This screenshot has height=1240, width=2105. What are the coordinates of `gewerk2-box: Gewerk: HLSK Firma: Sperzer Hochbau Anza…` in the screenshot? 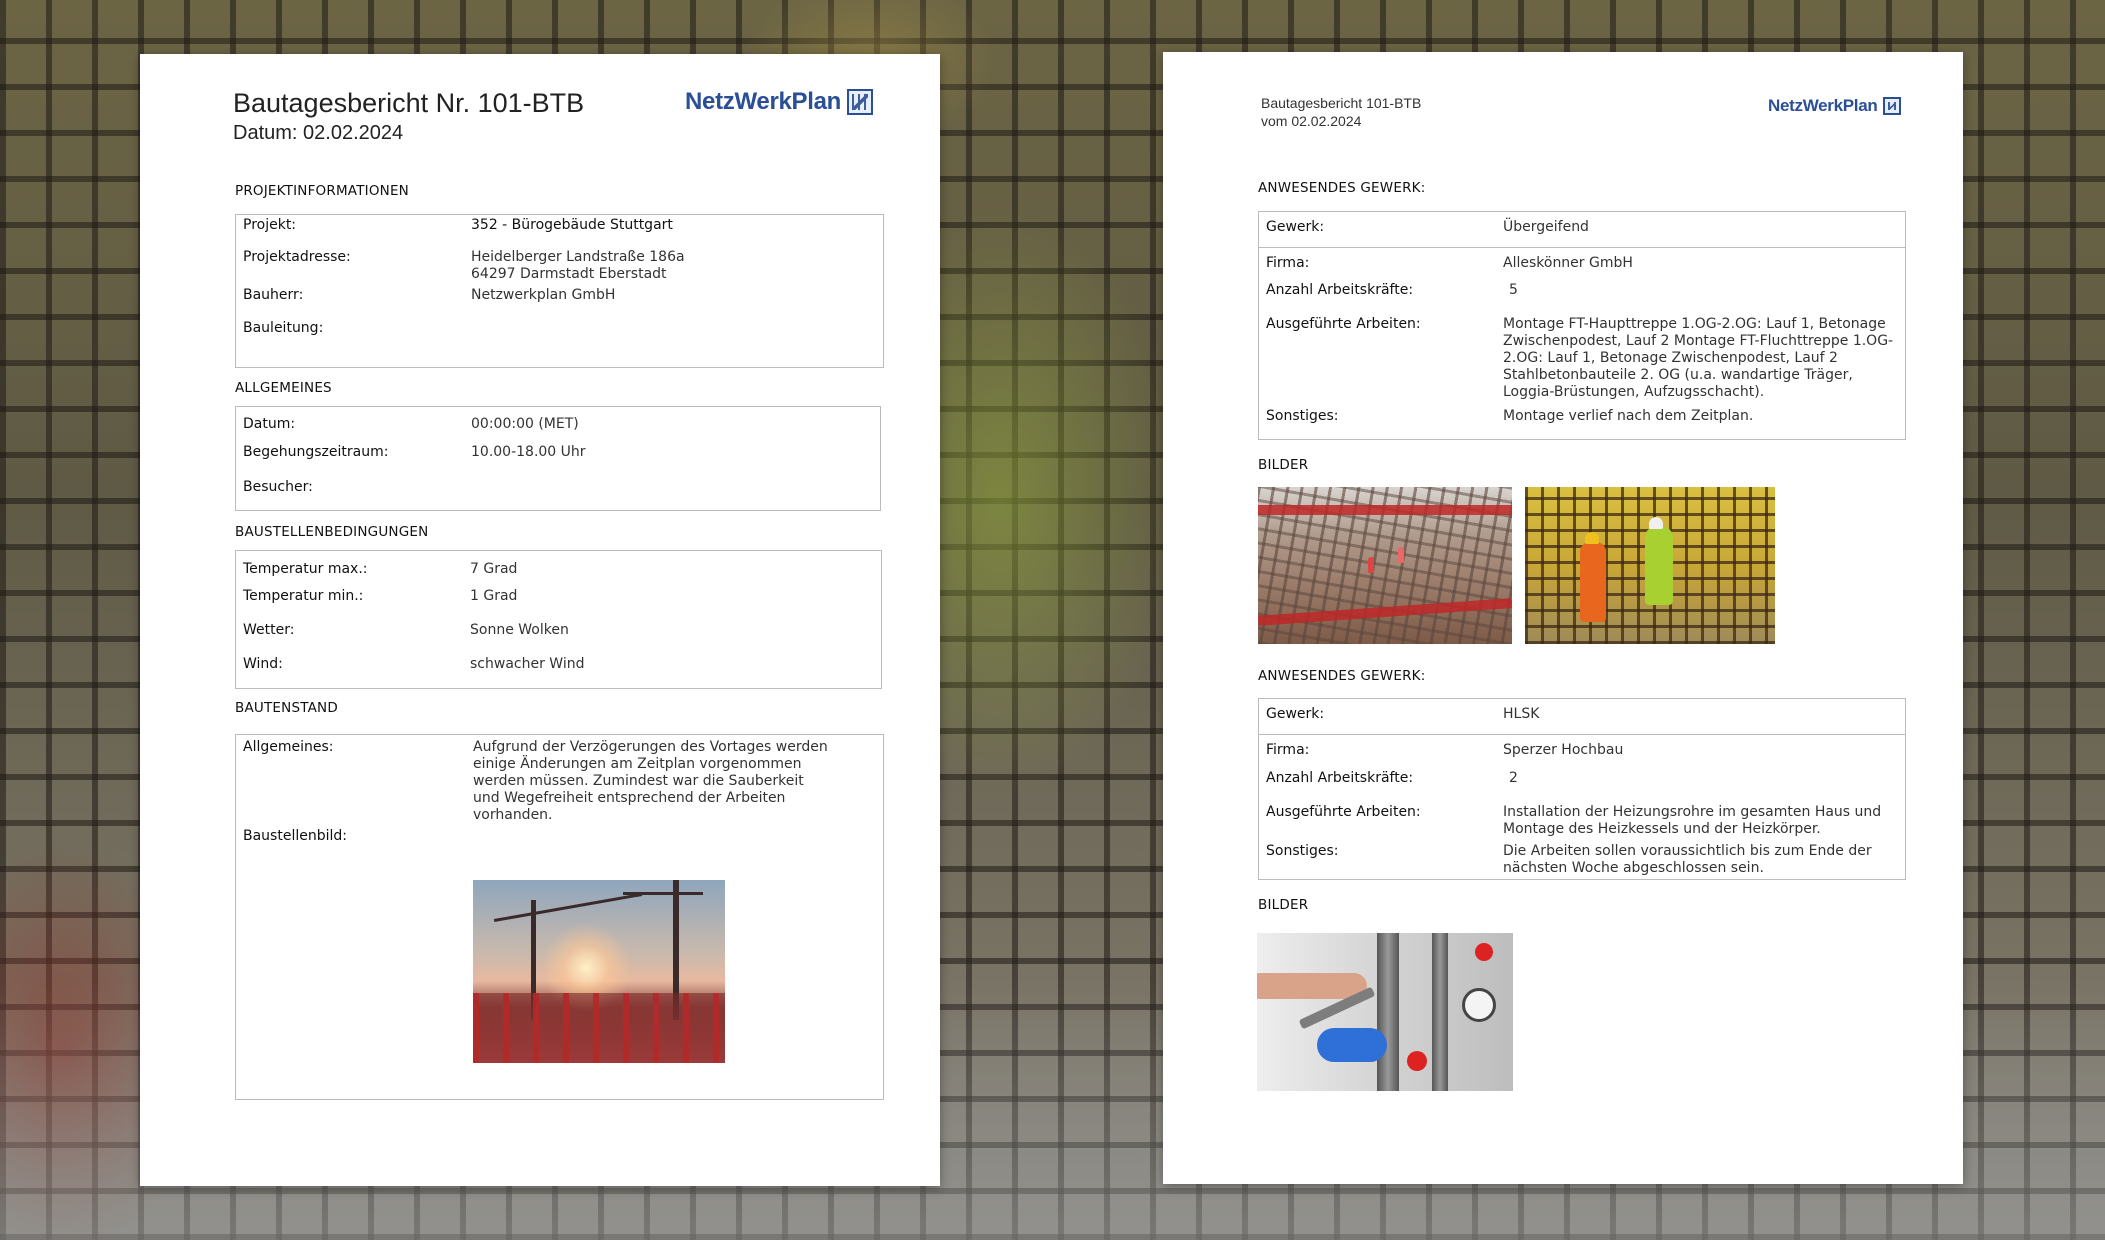 It's located at (1582, 789).